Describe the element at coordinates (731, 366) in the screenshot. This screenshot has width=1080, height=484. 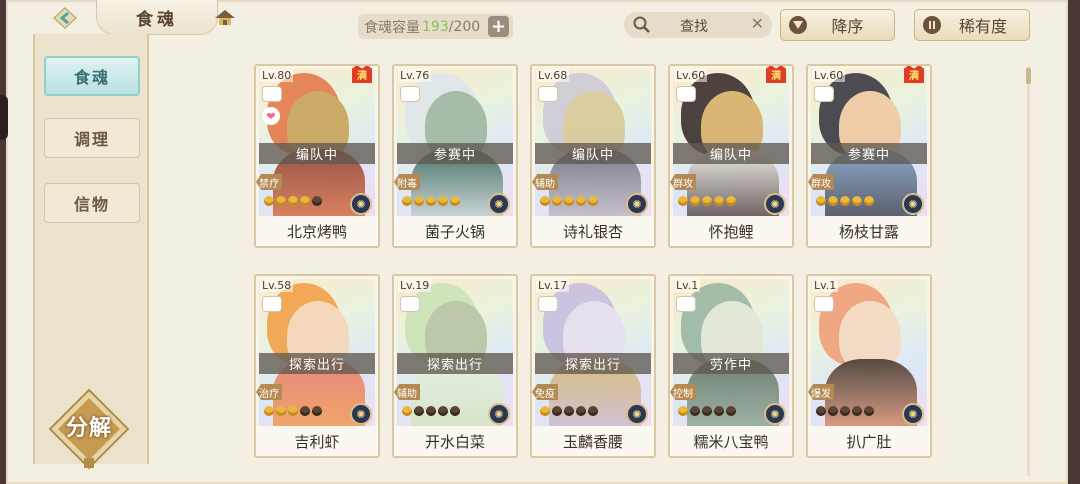
I see `food-soul-card: Lv.1 劳作中 控制 ✺ 糯米八宝鸭` at that location.